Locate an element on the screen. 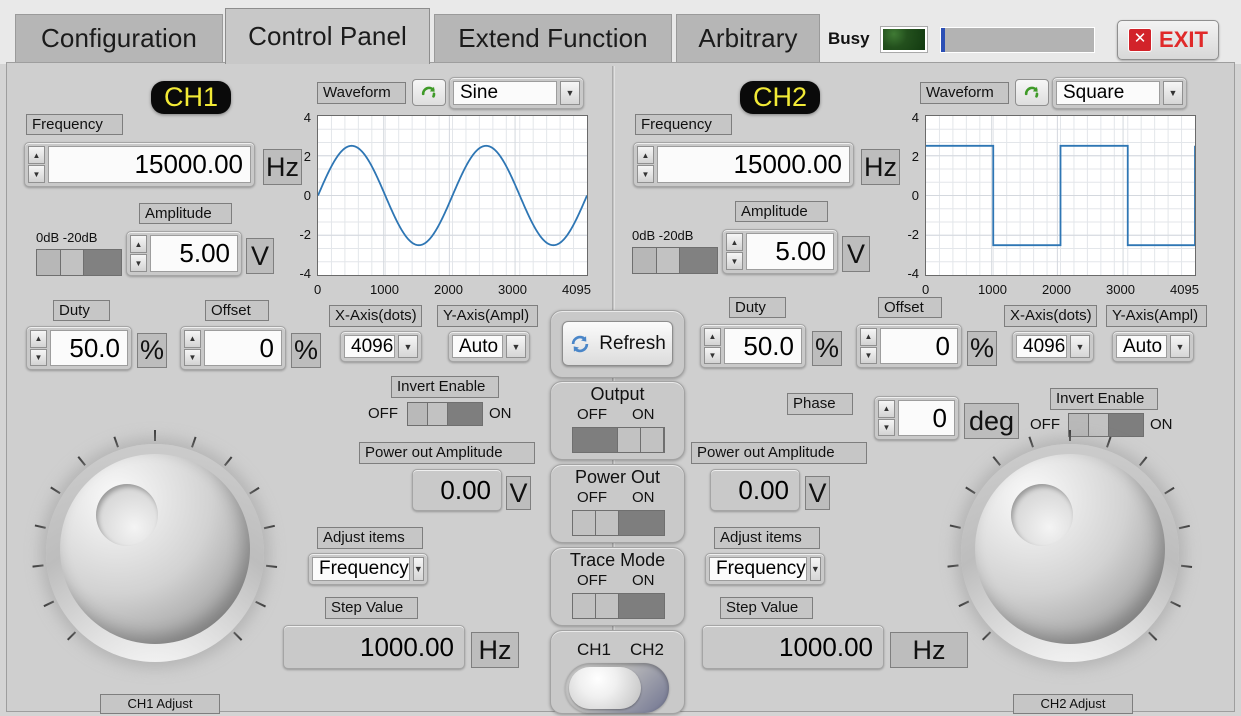  ch2-adjust-knob is located at coordinates (1070, 553).